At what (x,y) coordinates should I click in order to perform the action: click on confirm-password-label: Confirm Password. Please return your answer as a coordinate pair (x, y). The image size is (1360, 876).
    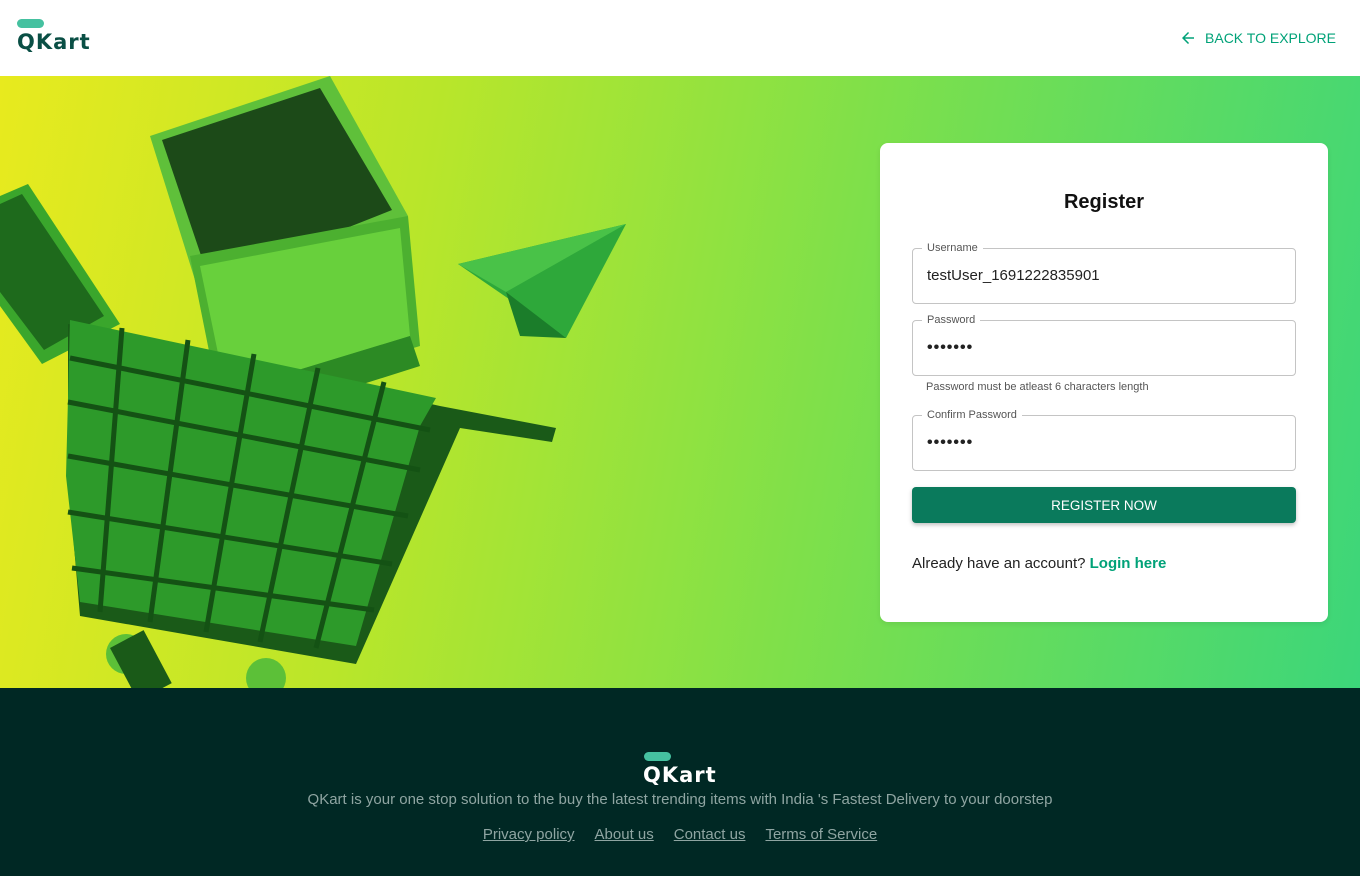
    Looking at the image, I should click on (972, 415).